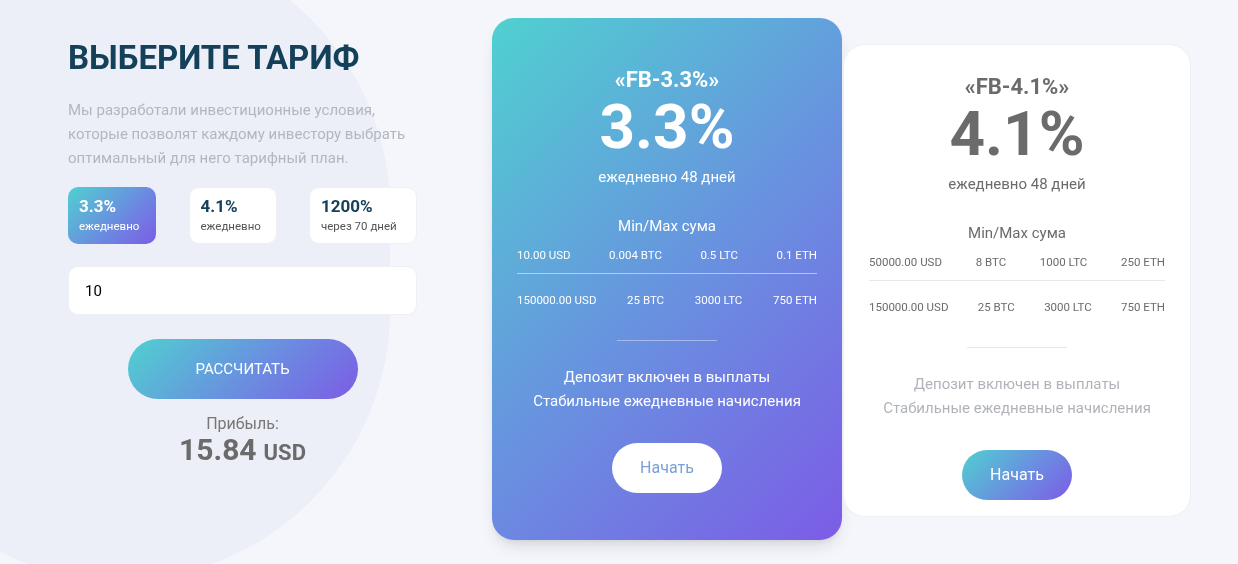 This screenshot has width=1238, height=564. What do you see at coordinates (1017, 87) in the screenshot?
I see `plan-name: «FB-4.1%»` at bounding box center [1017, 87].